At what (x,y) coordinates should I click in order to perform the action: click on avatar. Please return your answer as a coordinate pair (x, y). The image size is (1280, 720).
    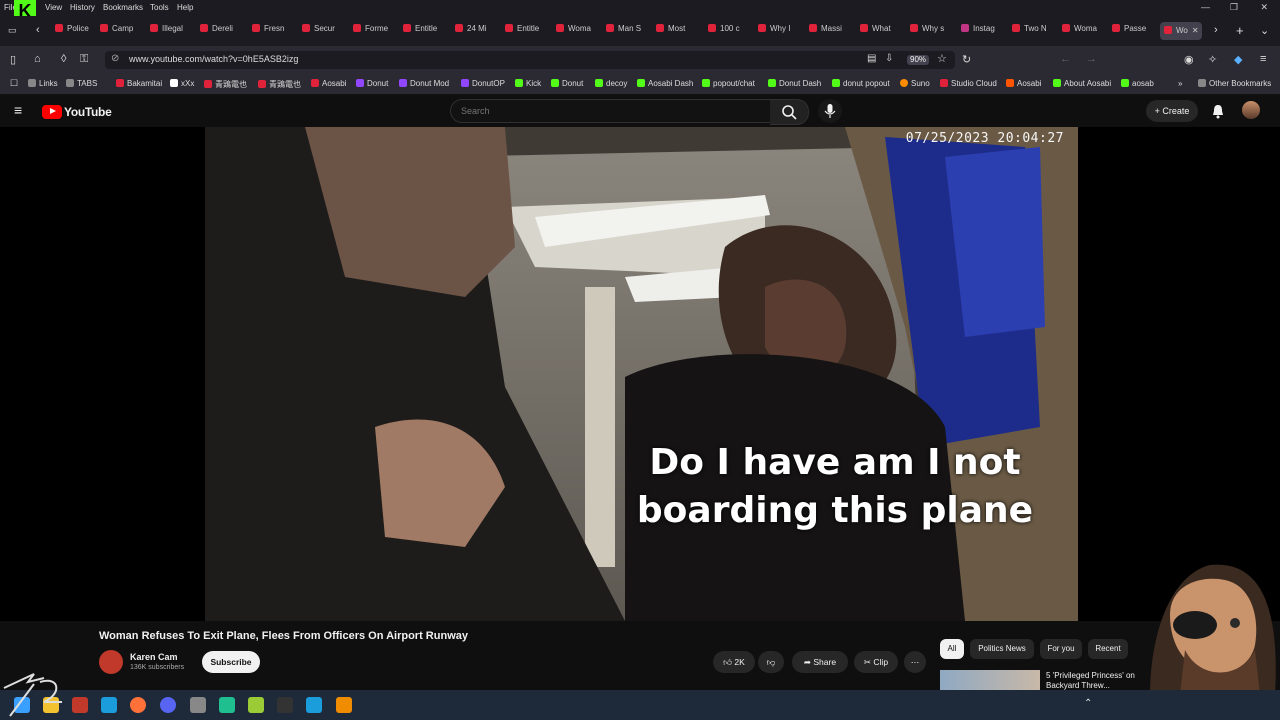
    Looking at the image, I should click on (1251, 110).